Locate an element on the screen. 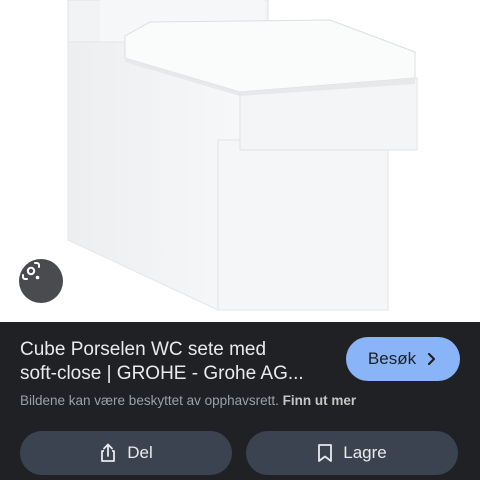 This screenshot has width=480, height=480. visit-button: Besøk is located at coordinates (403, 359).